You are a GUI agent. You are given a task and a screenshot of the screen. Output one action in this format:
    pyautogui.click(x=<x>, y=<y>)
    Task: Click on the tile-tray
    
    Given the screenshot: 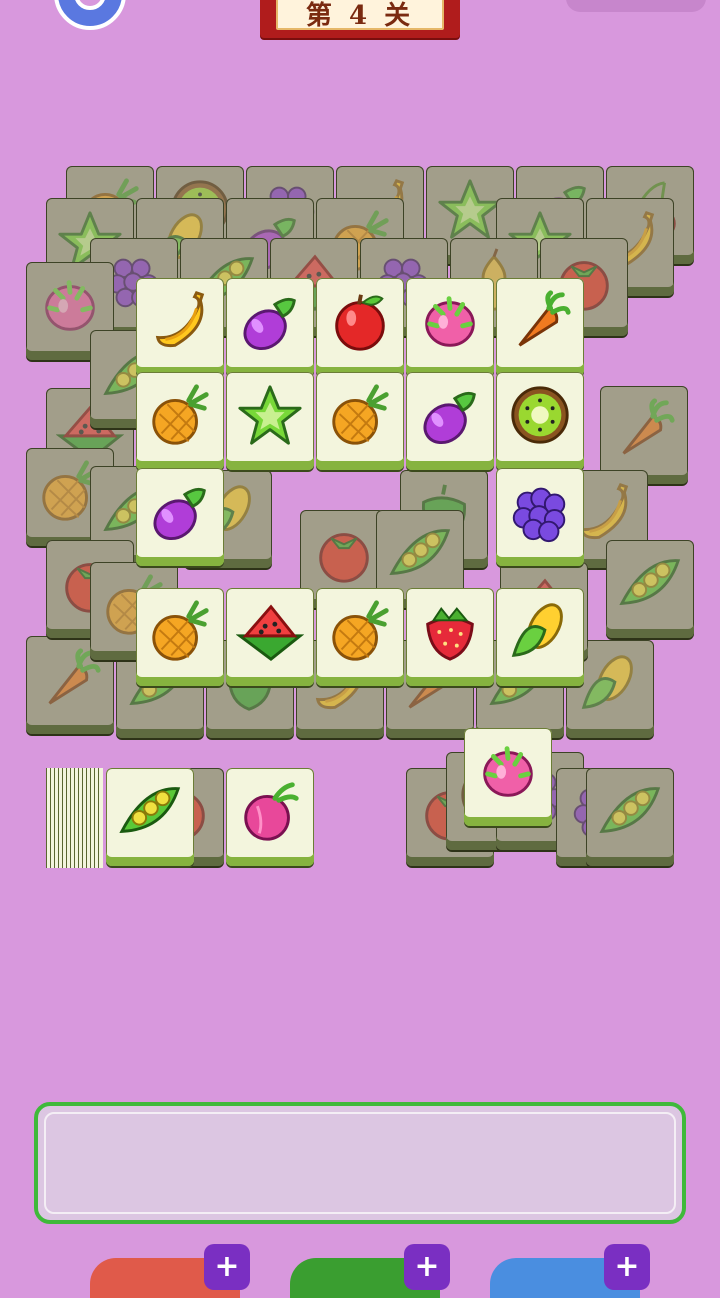 What is the action you would take?
    pyautogui.click(x=360, y=1163)
    